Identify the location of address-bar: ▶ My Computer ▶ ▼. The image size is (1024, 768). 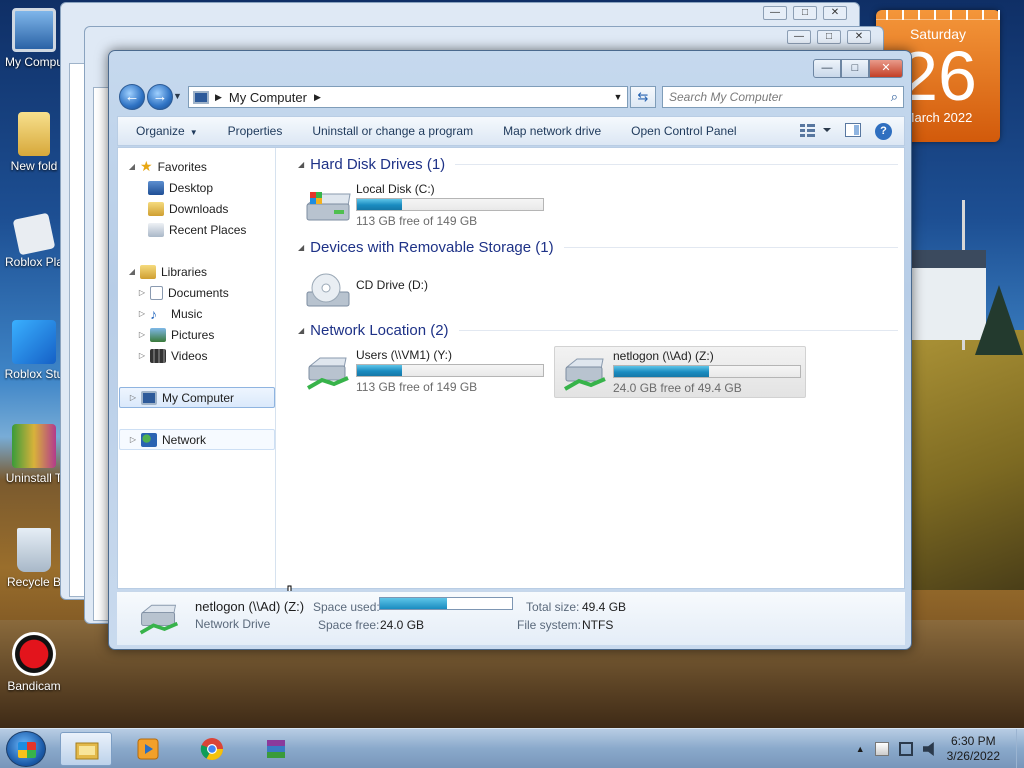
(408, 97).